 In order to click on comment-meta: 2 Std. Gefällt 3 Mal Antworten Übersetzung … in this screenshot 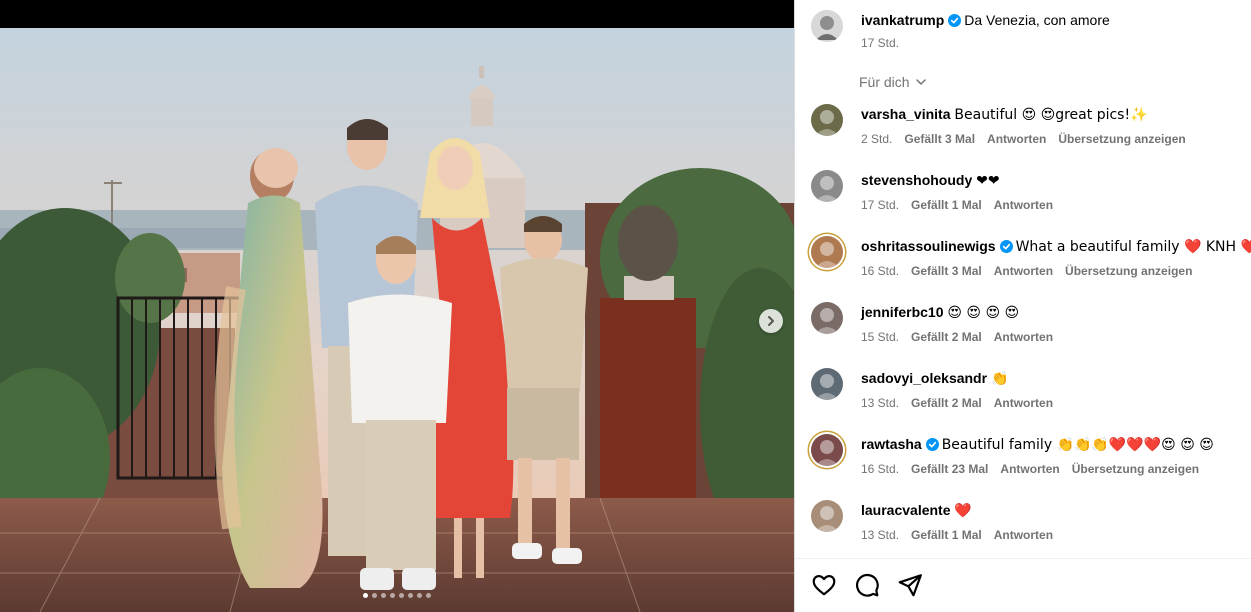, I will do `click(1029, 139)`.